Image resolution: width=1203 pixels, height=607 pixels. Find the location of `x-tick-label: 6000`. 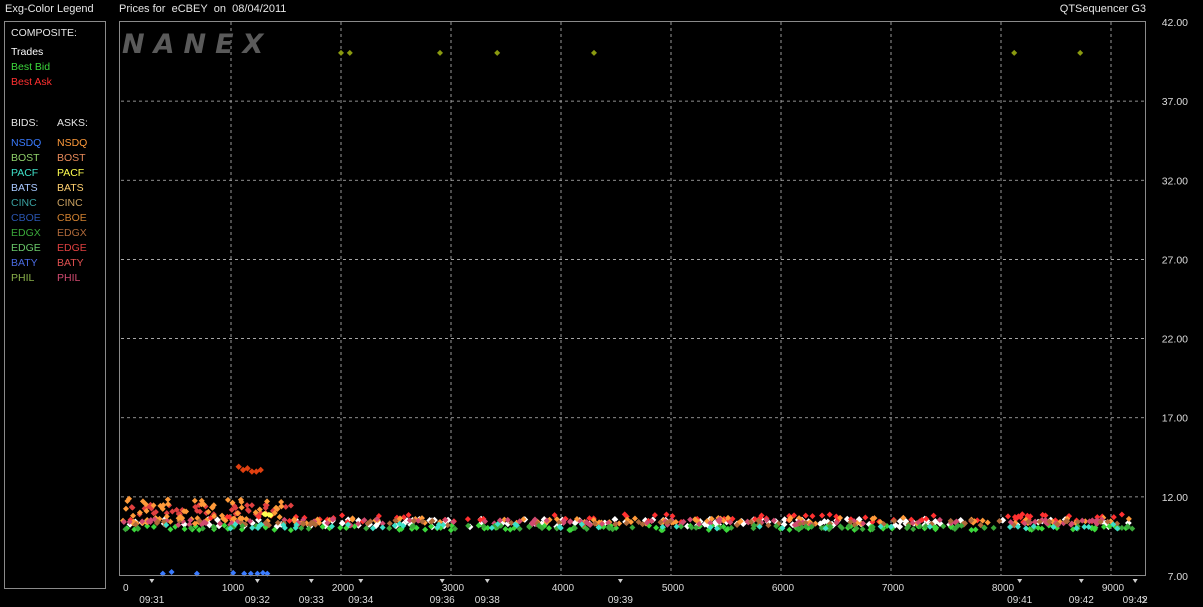

x-tick-label: 6000 is located at coordinates (783, 588).